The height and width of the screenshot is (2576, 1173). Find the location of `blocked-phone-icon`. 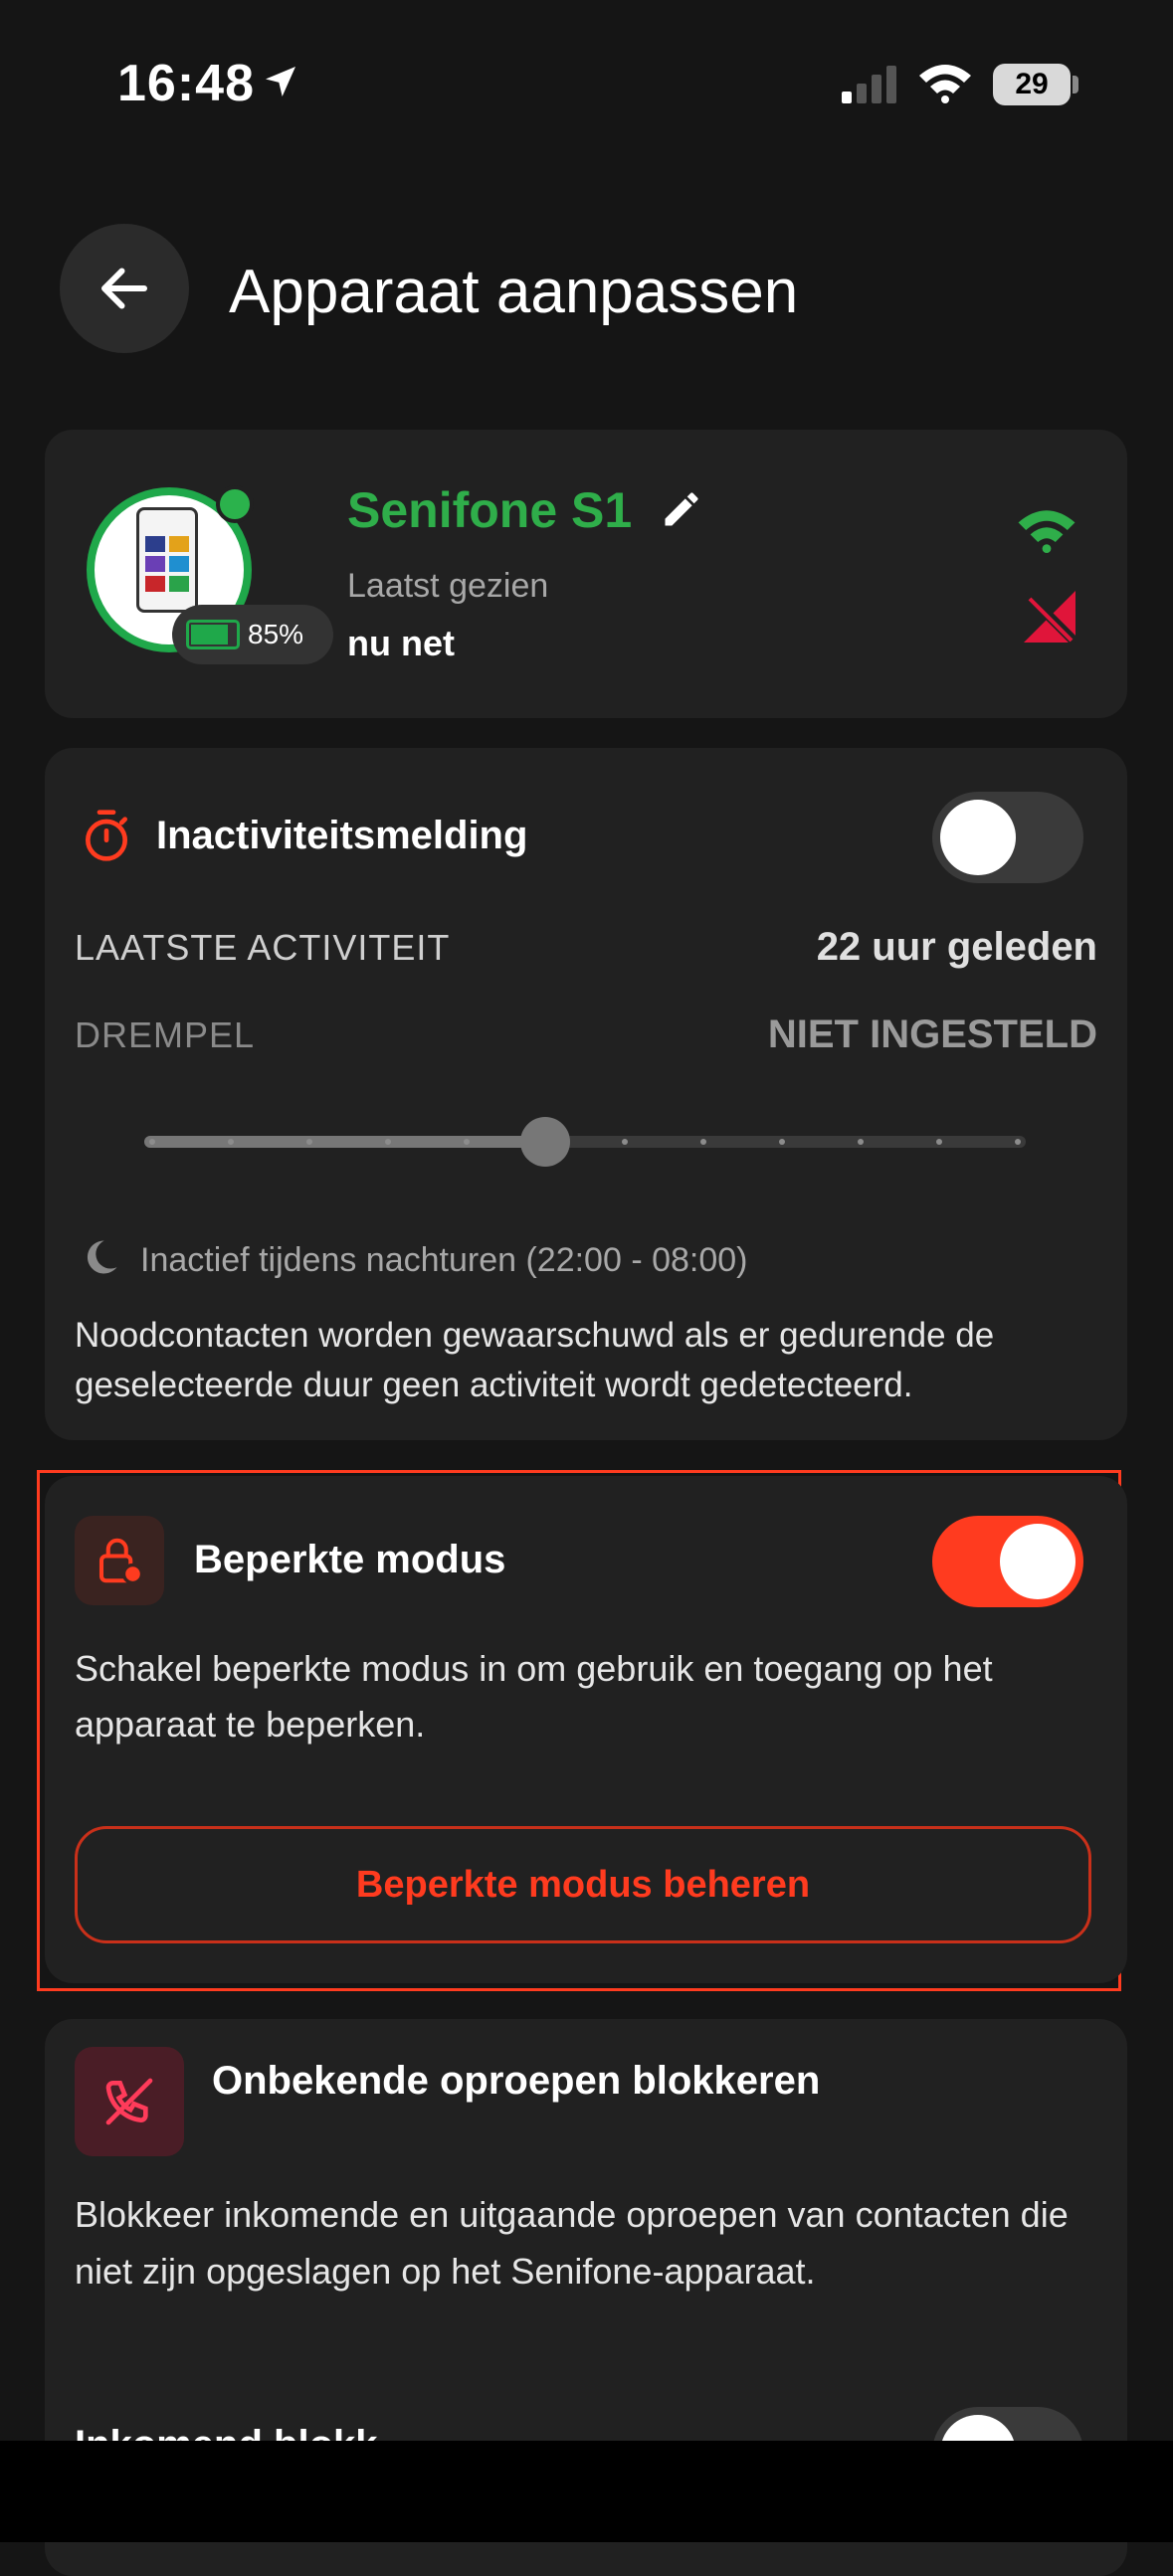

blocked-phone-icon is located at coordinates (129, 2101).